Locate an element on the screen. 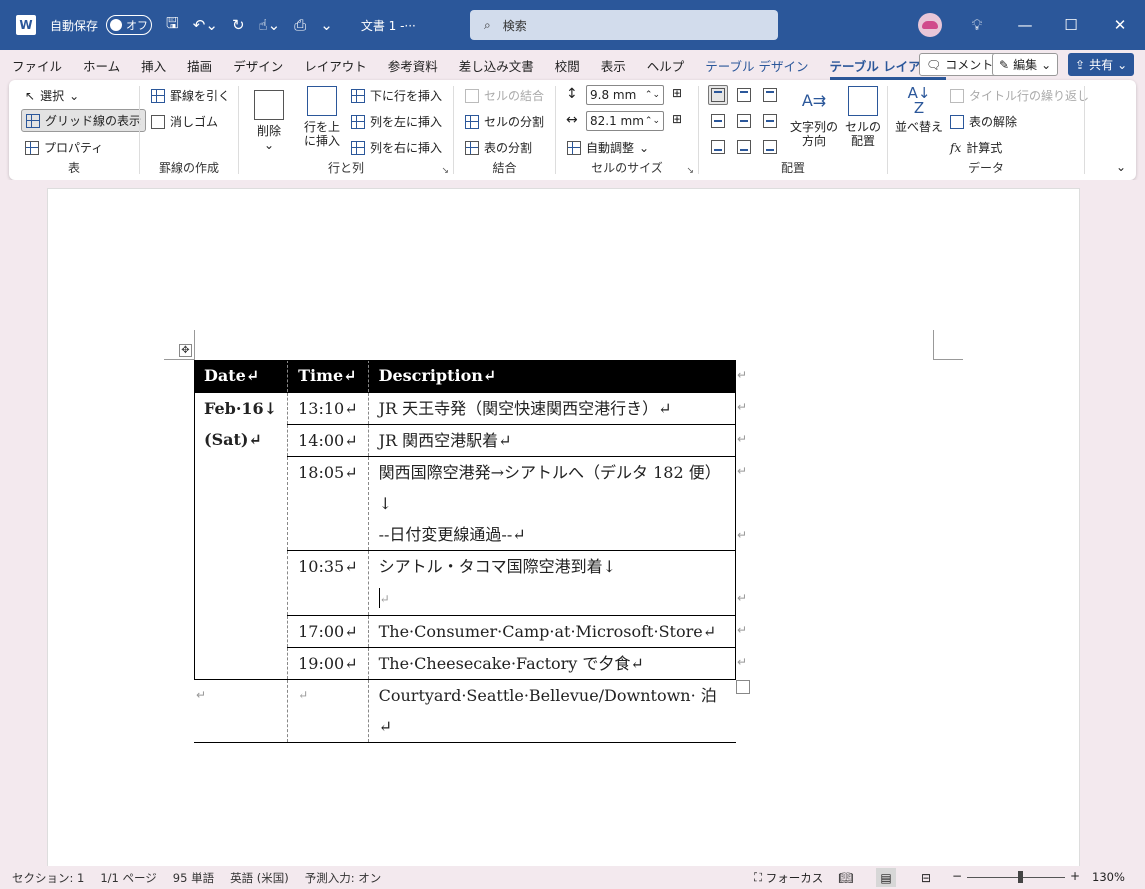 The width and height of the screenshot is (1145, 889). read-mode-icon: 📖︎ is located at coordinates (846, 877).